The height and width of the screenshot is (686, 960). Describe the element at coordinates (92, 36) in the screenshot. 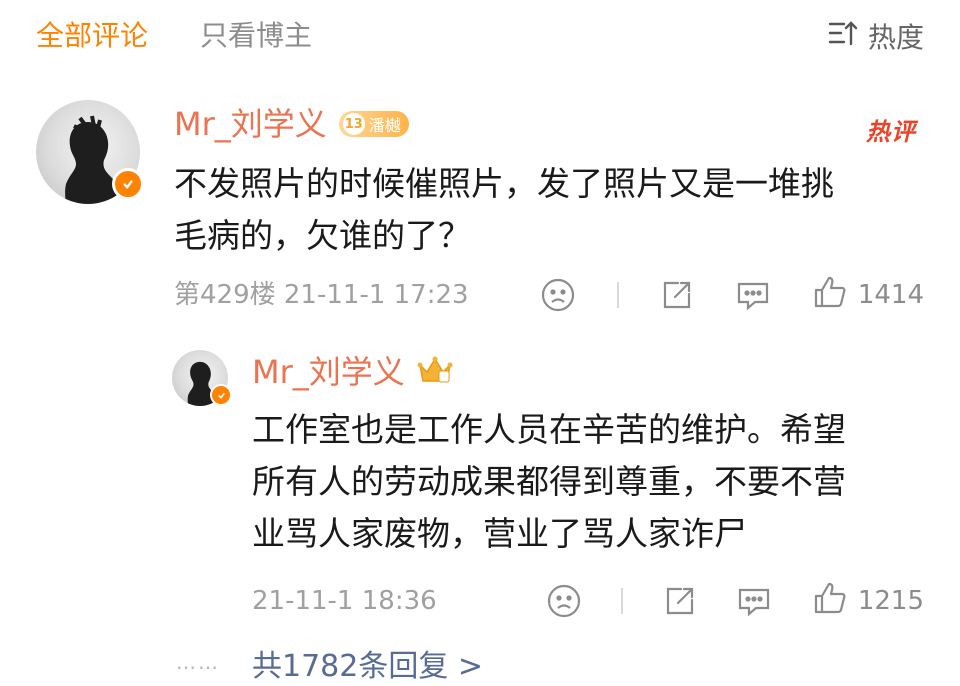

I see `tab-all-comments: 全部评论` at that location.